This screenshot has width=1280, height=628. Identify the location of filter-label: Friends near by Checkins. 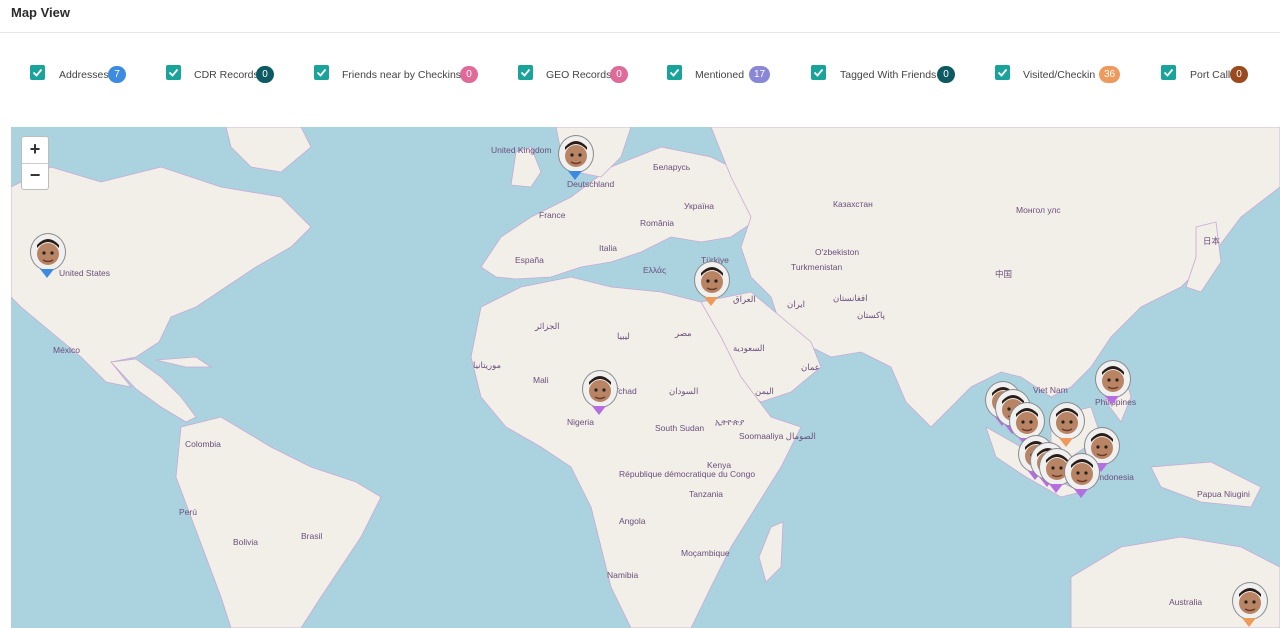
(402, 75).